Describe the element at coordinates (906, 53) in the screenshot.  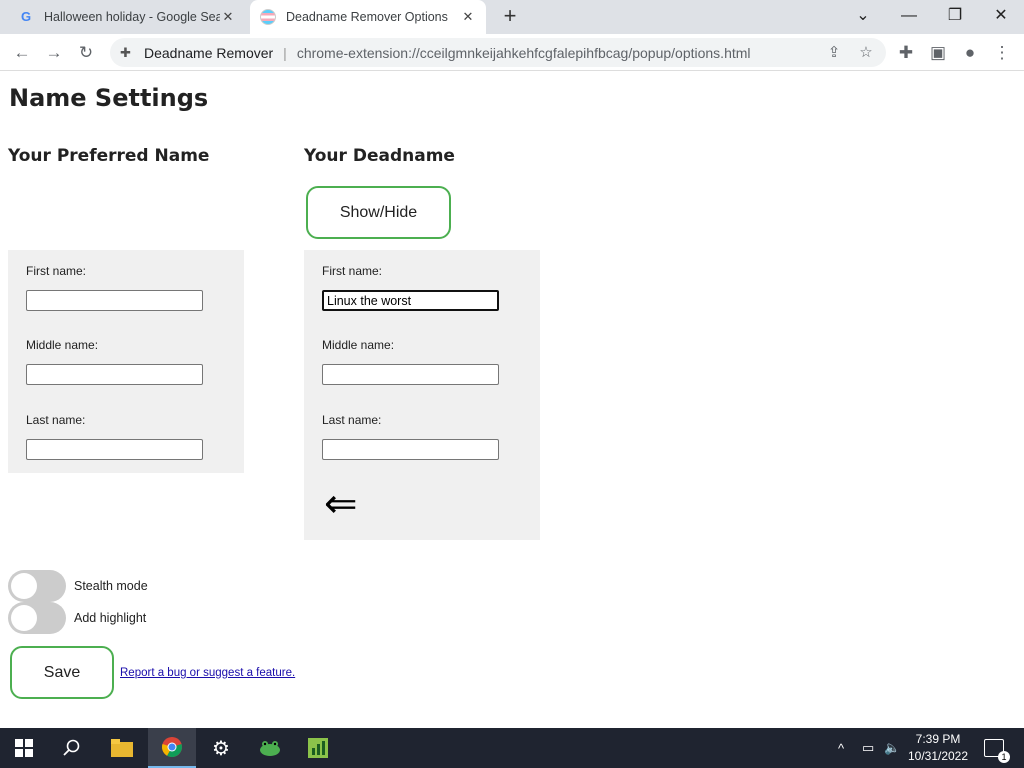
I see `extensions-icon: ✚` at that location.